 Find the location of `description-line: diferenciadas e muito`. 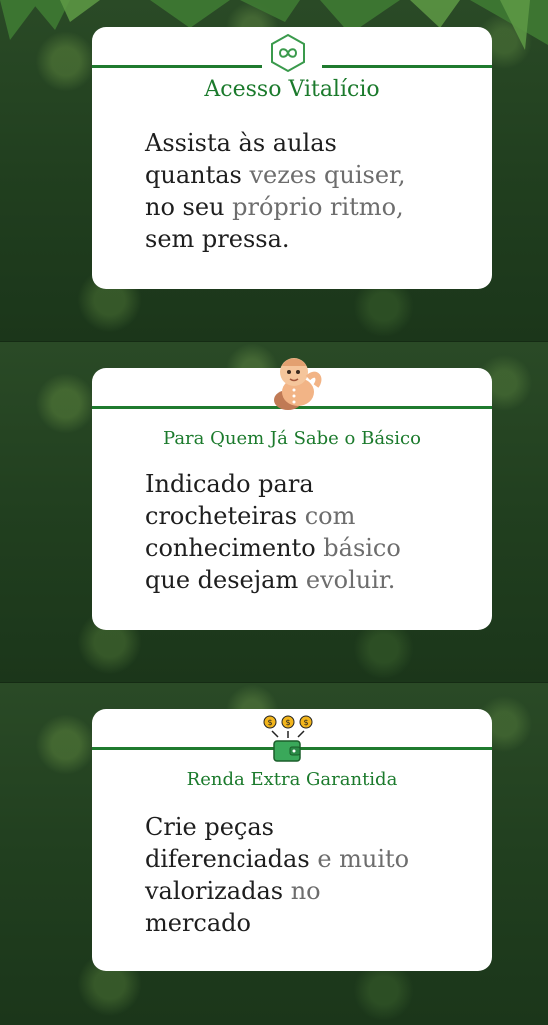

description-line: diferenciadas e muito is located at coordinates (277, 859).